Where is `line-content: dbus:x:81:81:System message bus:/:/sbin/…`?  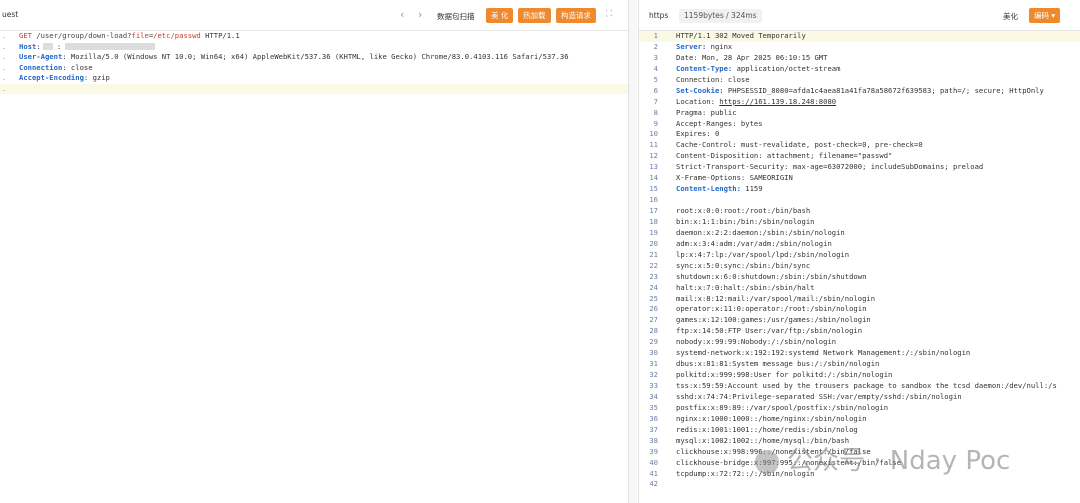 line-content: dbus:x:81:81:System message bus:/:/sbin/… is located at coordinates (778, 364).